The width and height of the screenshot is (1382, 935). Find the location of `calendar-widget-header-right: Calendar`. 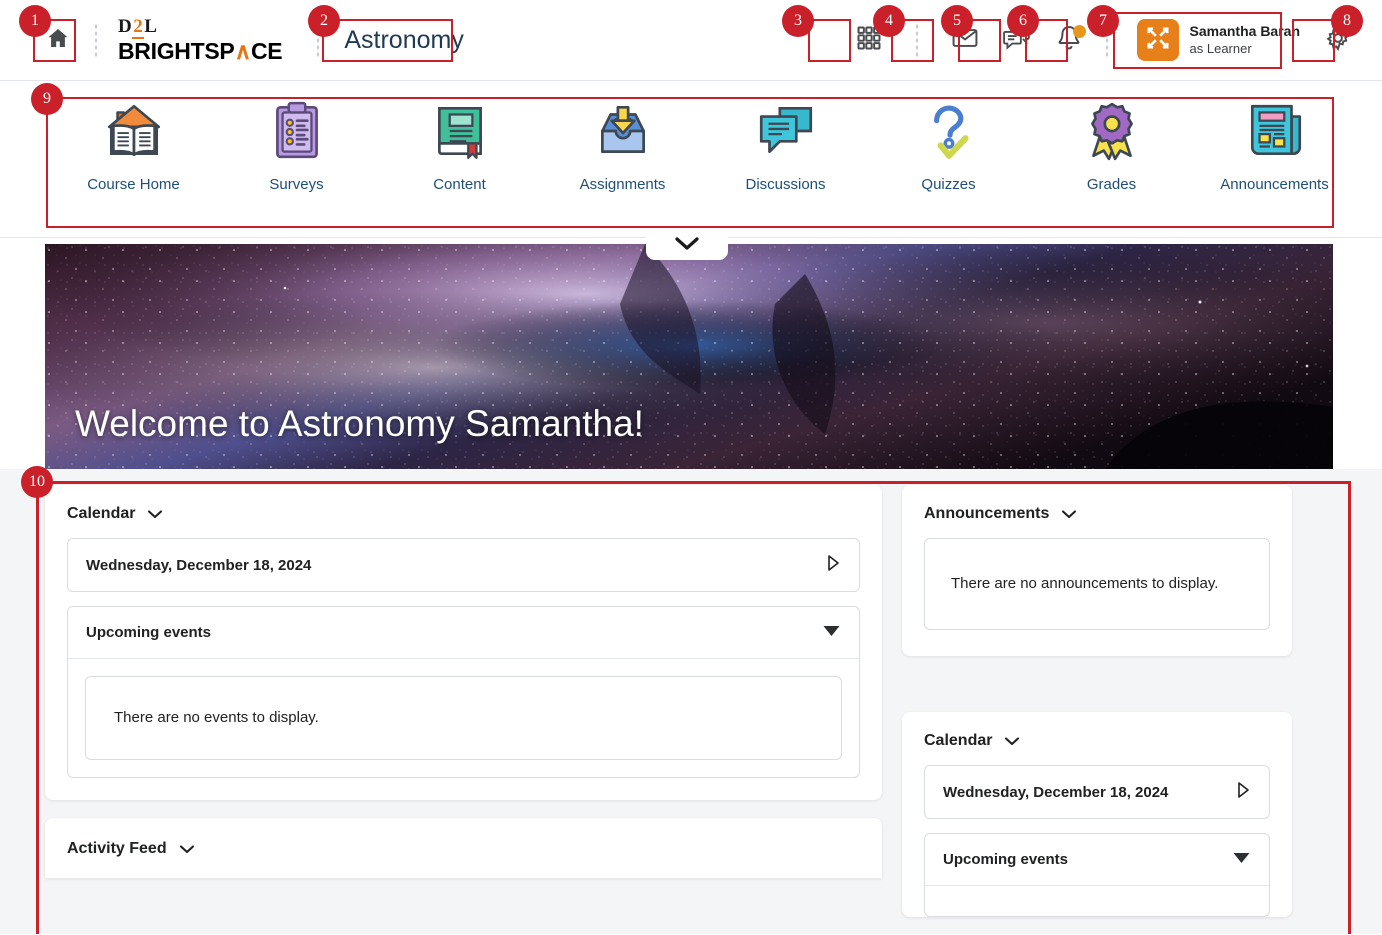

calendar-widget-header-right: Calendar is located at coordinates (1097, 741).